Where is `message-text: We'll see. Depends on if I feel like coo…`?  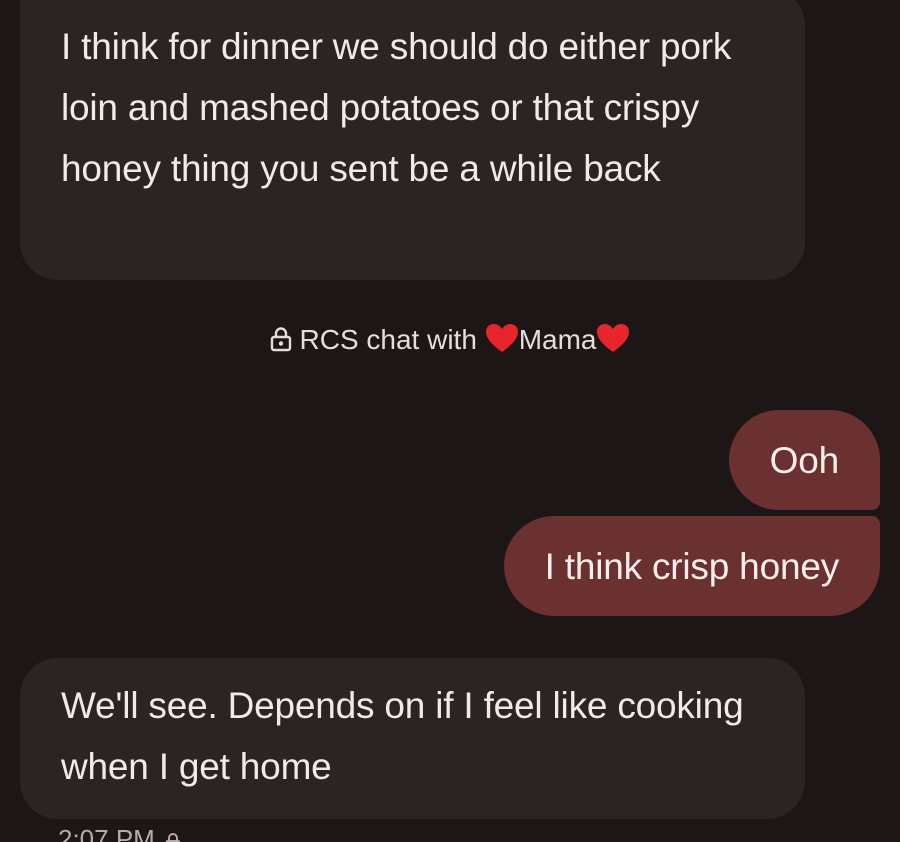 message-text: We'll see. Depends on if I feel like coo… is located at coordinates (402, 736).